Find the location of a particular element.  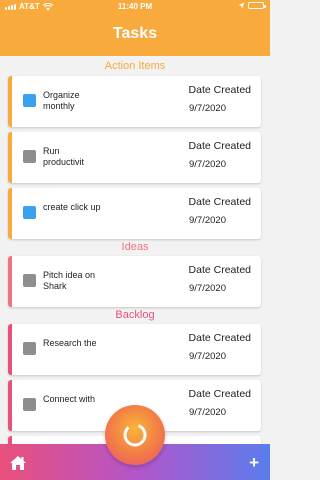

section-title-ideas: Ideas is located at coordinates (135, 247).